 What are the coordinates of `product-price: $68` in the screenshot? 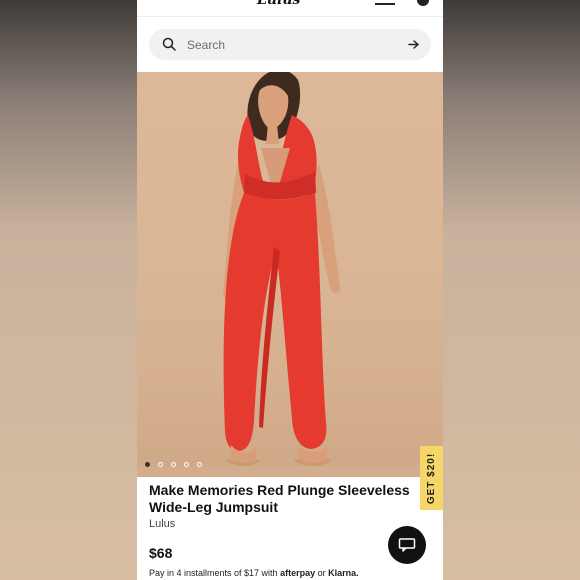 It's located at (161, 553).